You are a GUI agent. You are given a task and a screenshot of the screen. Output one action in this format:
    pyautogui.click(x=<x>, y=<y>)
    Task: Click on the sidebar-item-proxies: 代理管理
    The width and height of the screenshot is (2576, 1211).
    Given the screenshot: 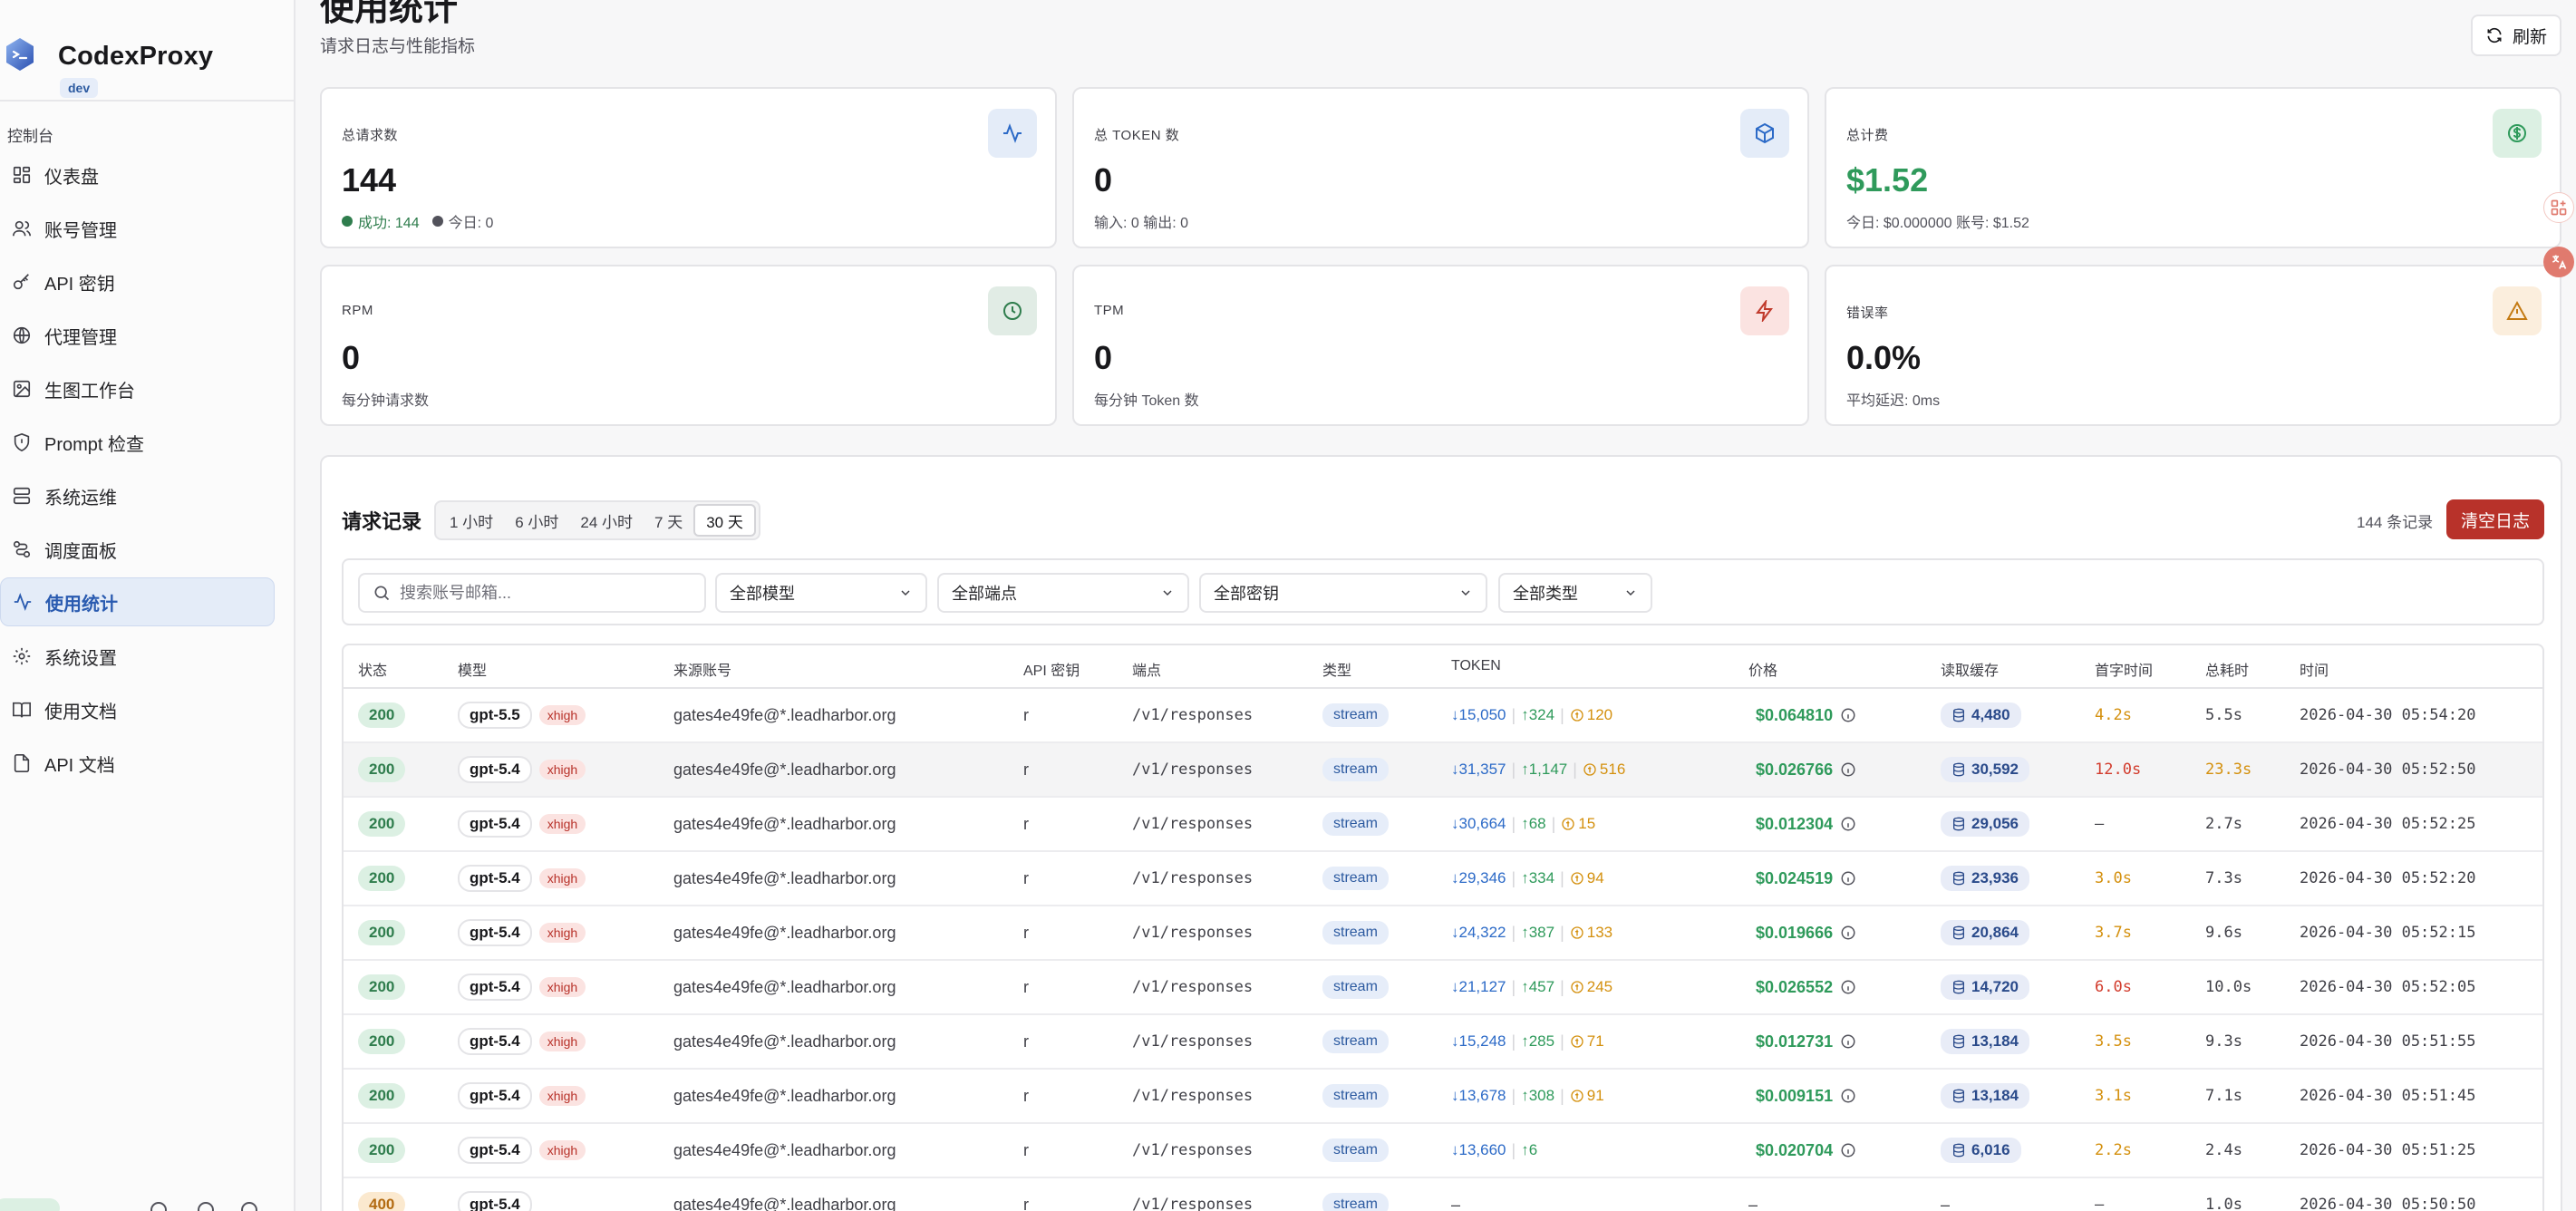 What is the action you would take?
    pyautogui.click(x=137, y=335)
    